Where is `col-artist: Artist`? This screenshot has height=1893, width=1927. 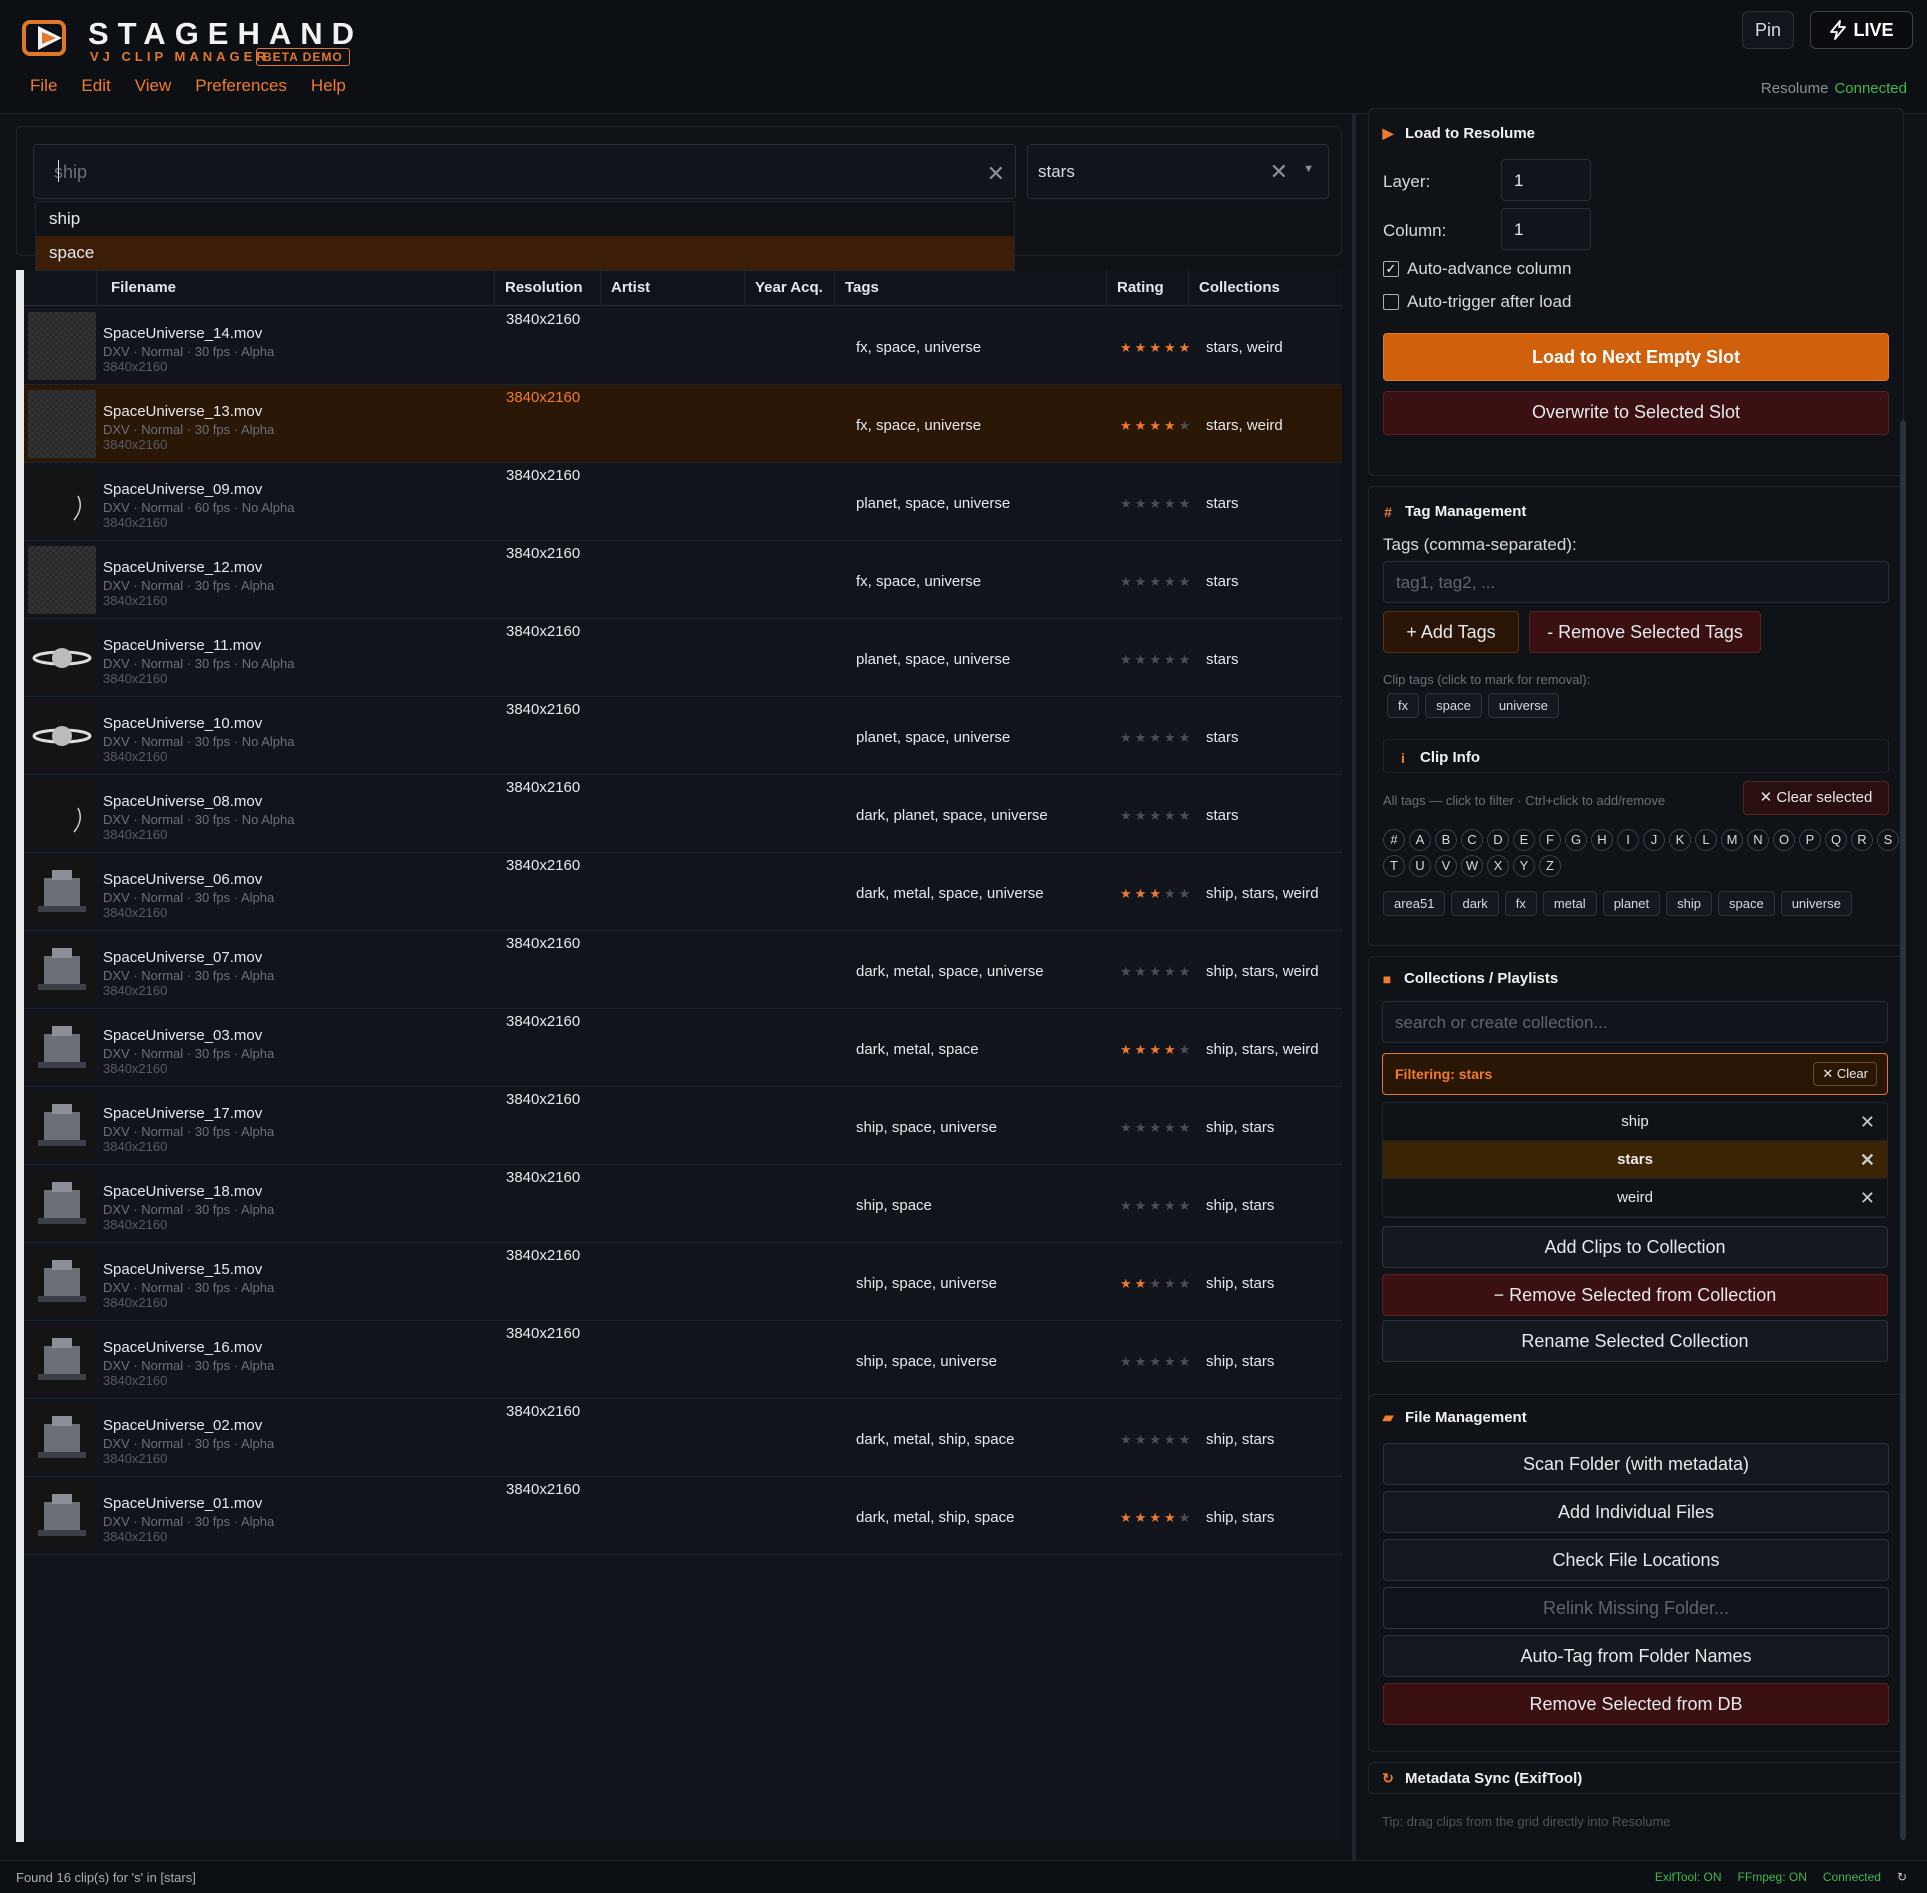 col-artist: Artist is located at coordinates (672, 288).